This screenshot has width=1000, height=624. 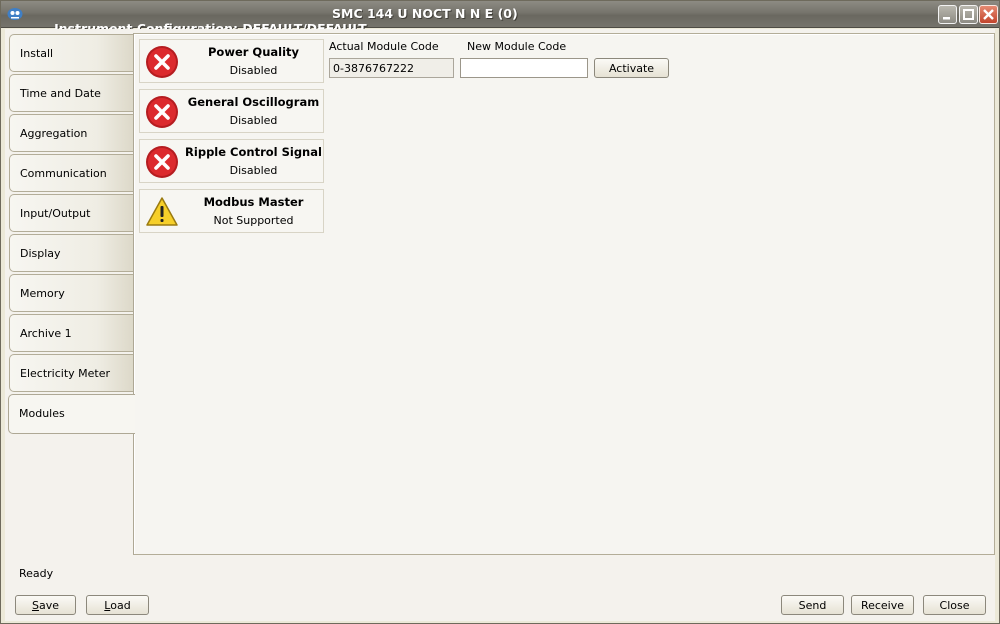 What do you see at coordinates (947, 14) in the screenshot?
I see `minimize-button` at bounding box center [947, 14].